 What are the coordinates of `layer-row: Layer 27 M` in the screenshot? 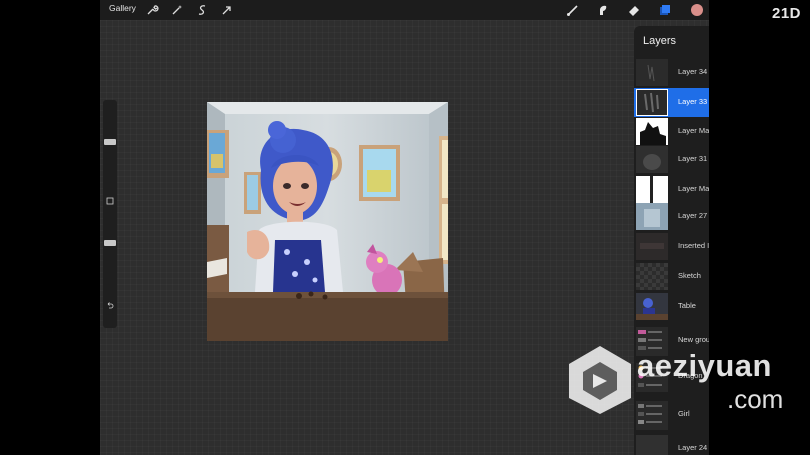 It's located at (671, 216).